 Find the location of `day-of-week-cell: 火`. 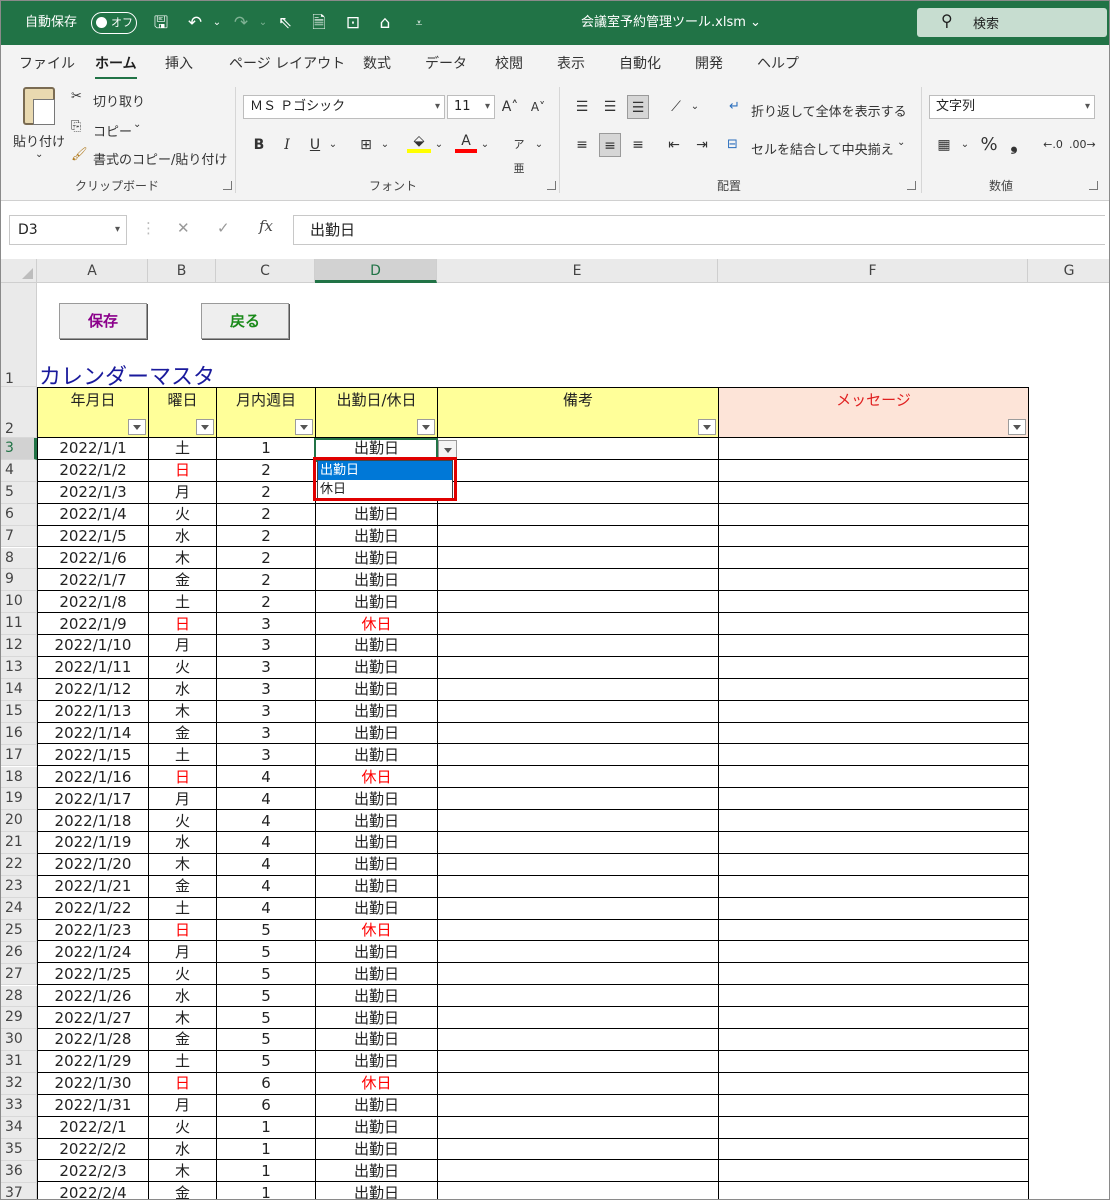

day-of-week-cell: 火 is located at coordinates (182, 1127).